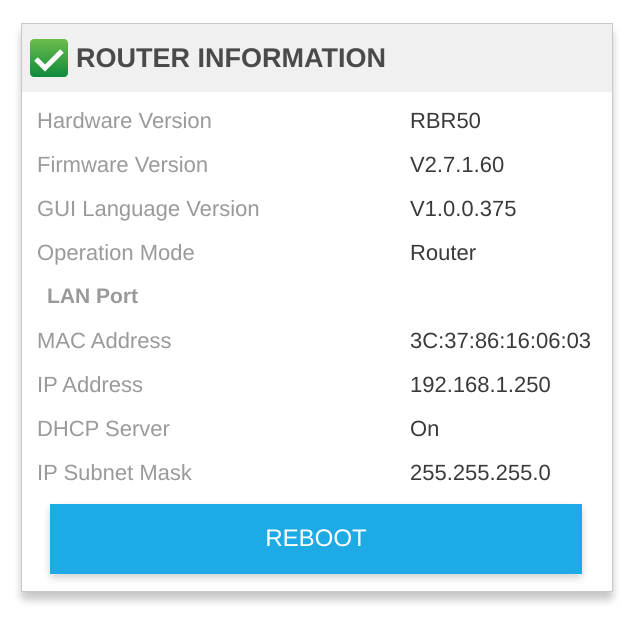 The width and height of the screenshot is (636, 636). Describe the element at coordinates (501, 341) in the screenshot. I see `field-value: 3C:37:86:16:06:03` at that location.